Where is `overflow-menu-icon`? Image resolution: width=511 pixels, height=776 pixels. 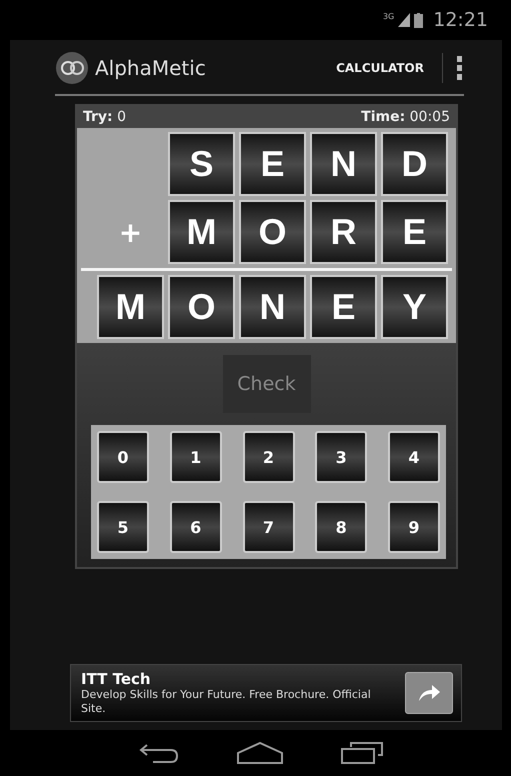 overflow-menu-icon is located at coordinates (459, 68).